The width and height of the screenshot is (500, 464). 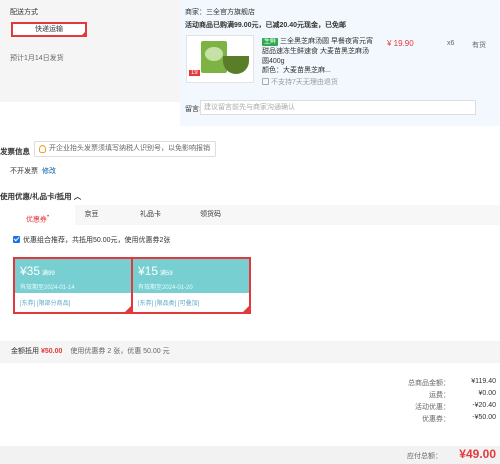 I want to click on coupon-scope: [东券] [限品类] [可叠加], so click(x=169, y=304).